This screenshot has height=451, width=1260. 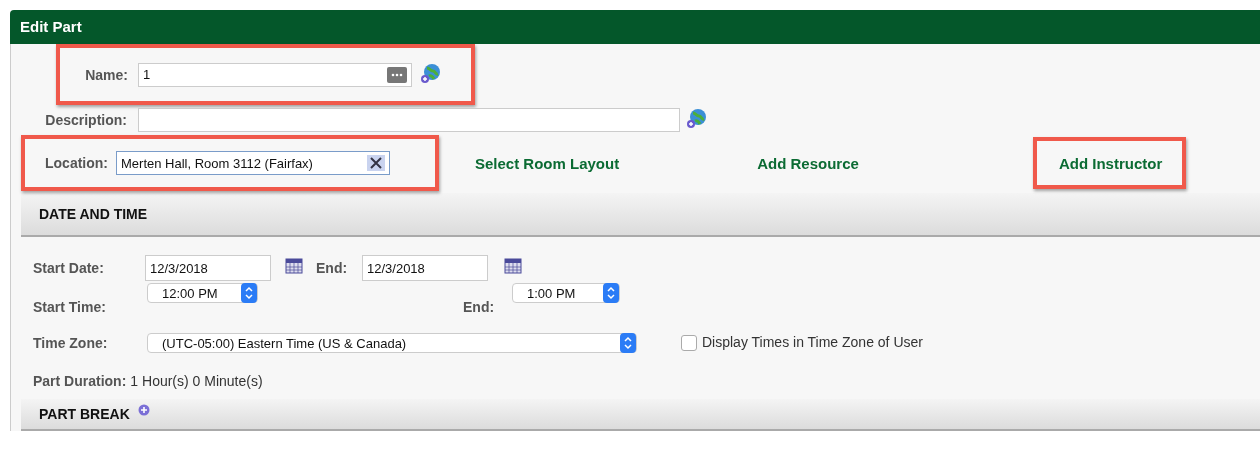 I want to click on field-label: Location:, so click(x=76, y=163).